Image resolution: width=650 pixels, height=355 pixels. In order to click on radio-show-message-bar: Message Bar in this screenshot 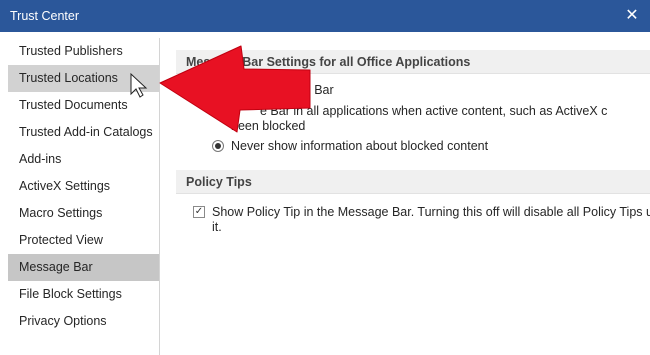, I will do `click(297, 90)`.